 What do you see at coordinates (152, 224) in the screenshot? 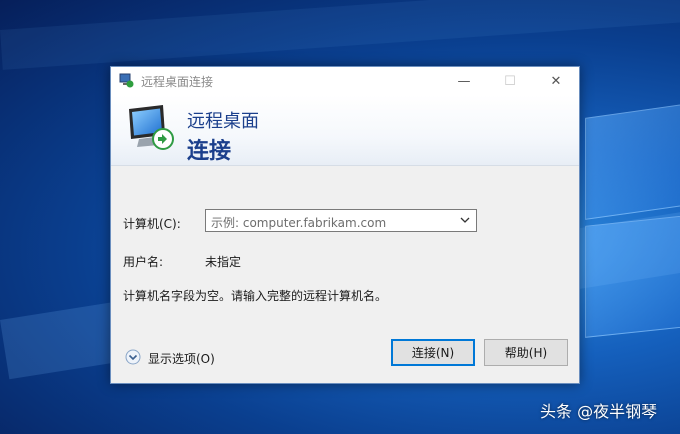
I see `computer-label: 计算机(C):` at bounding box center [152, 224].